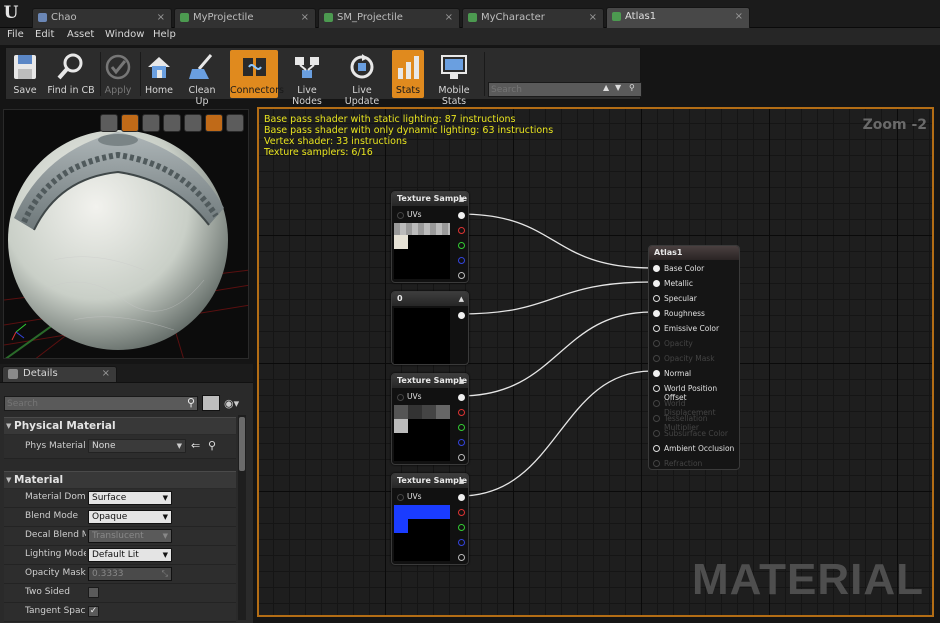 This screenshot has width=940, height=623. What do you see at coordinates (656, 298) in the screenshot?
I see `input-pin-specular` at bounding box center [656, 298].